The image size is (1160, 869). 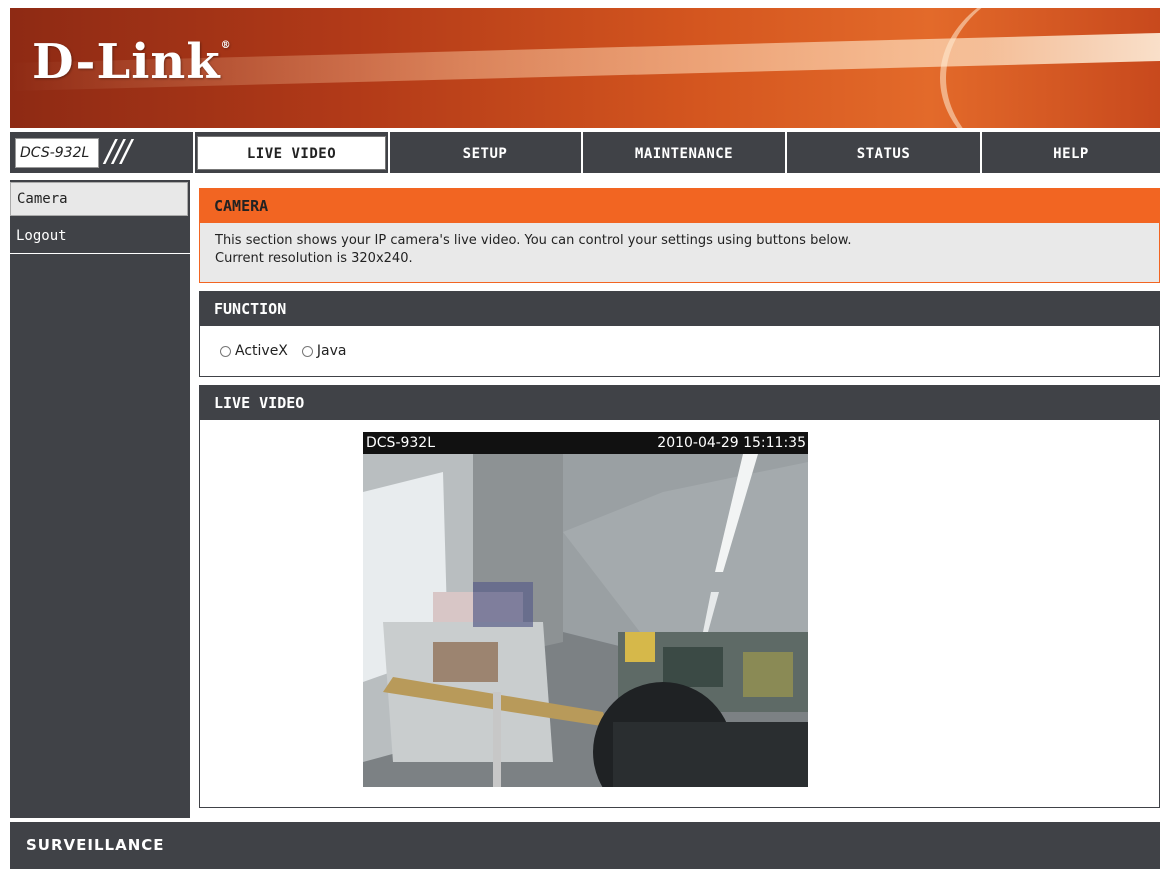 What do you see at coordinates (118, 151) in the screenshot?
I see `slashes-decoration: ///` at bounding box center [118, 151].